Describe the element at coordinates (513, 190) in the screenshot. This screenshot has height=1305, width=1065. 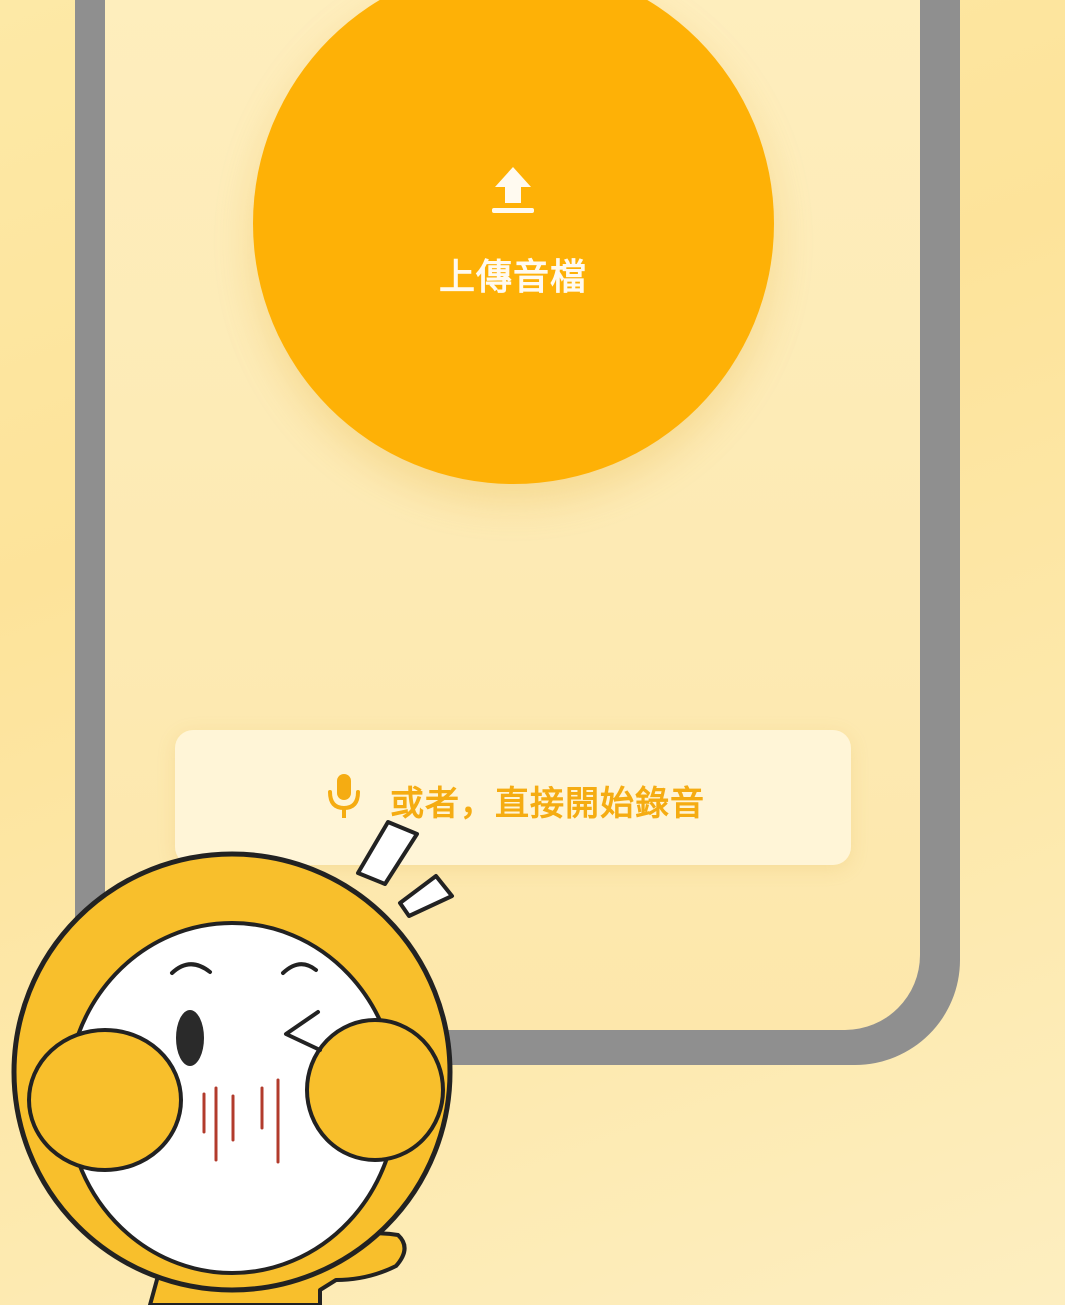
I see `upload-icon` at that location.